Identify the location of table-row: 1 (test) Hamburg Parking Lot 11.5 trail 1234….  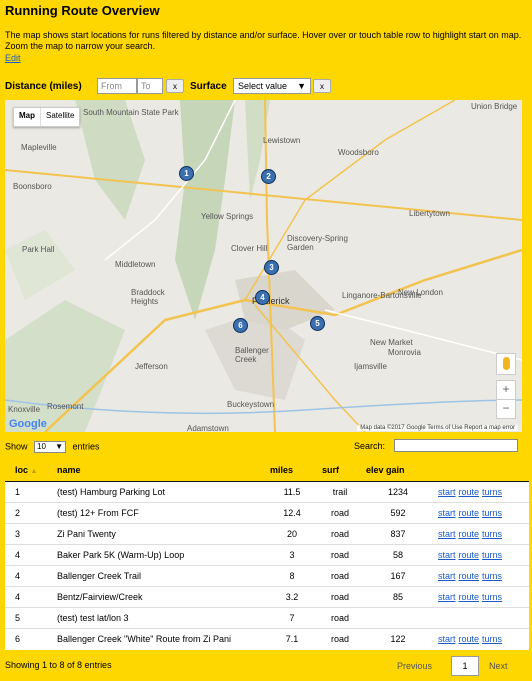
(267, 492).